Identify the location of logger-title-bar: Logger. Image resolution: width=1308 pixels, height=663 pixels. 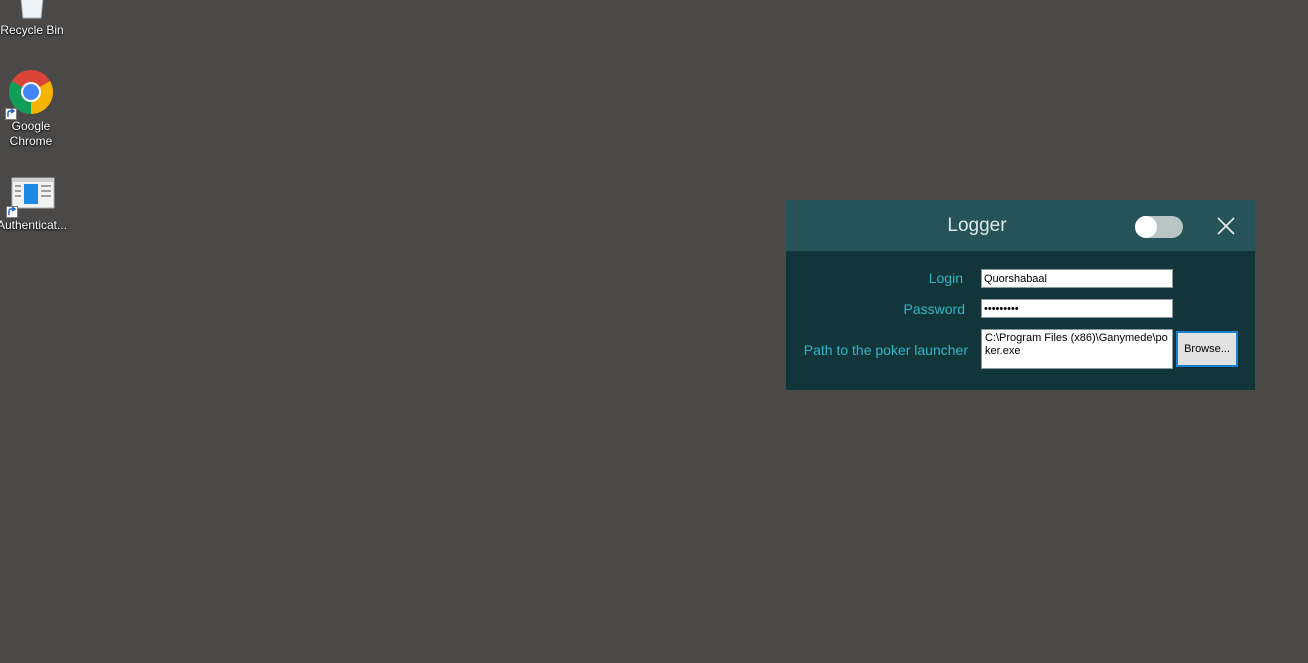
(1020, 225).